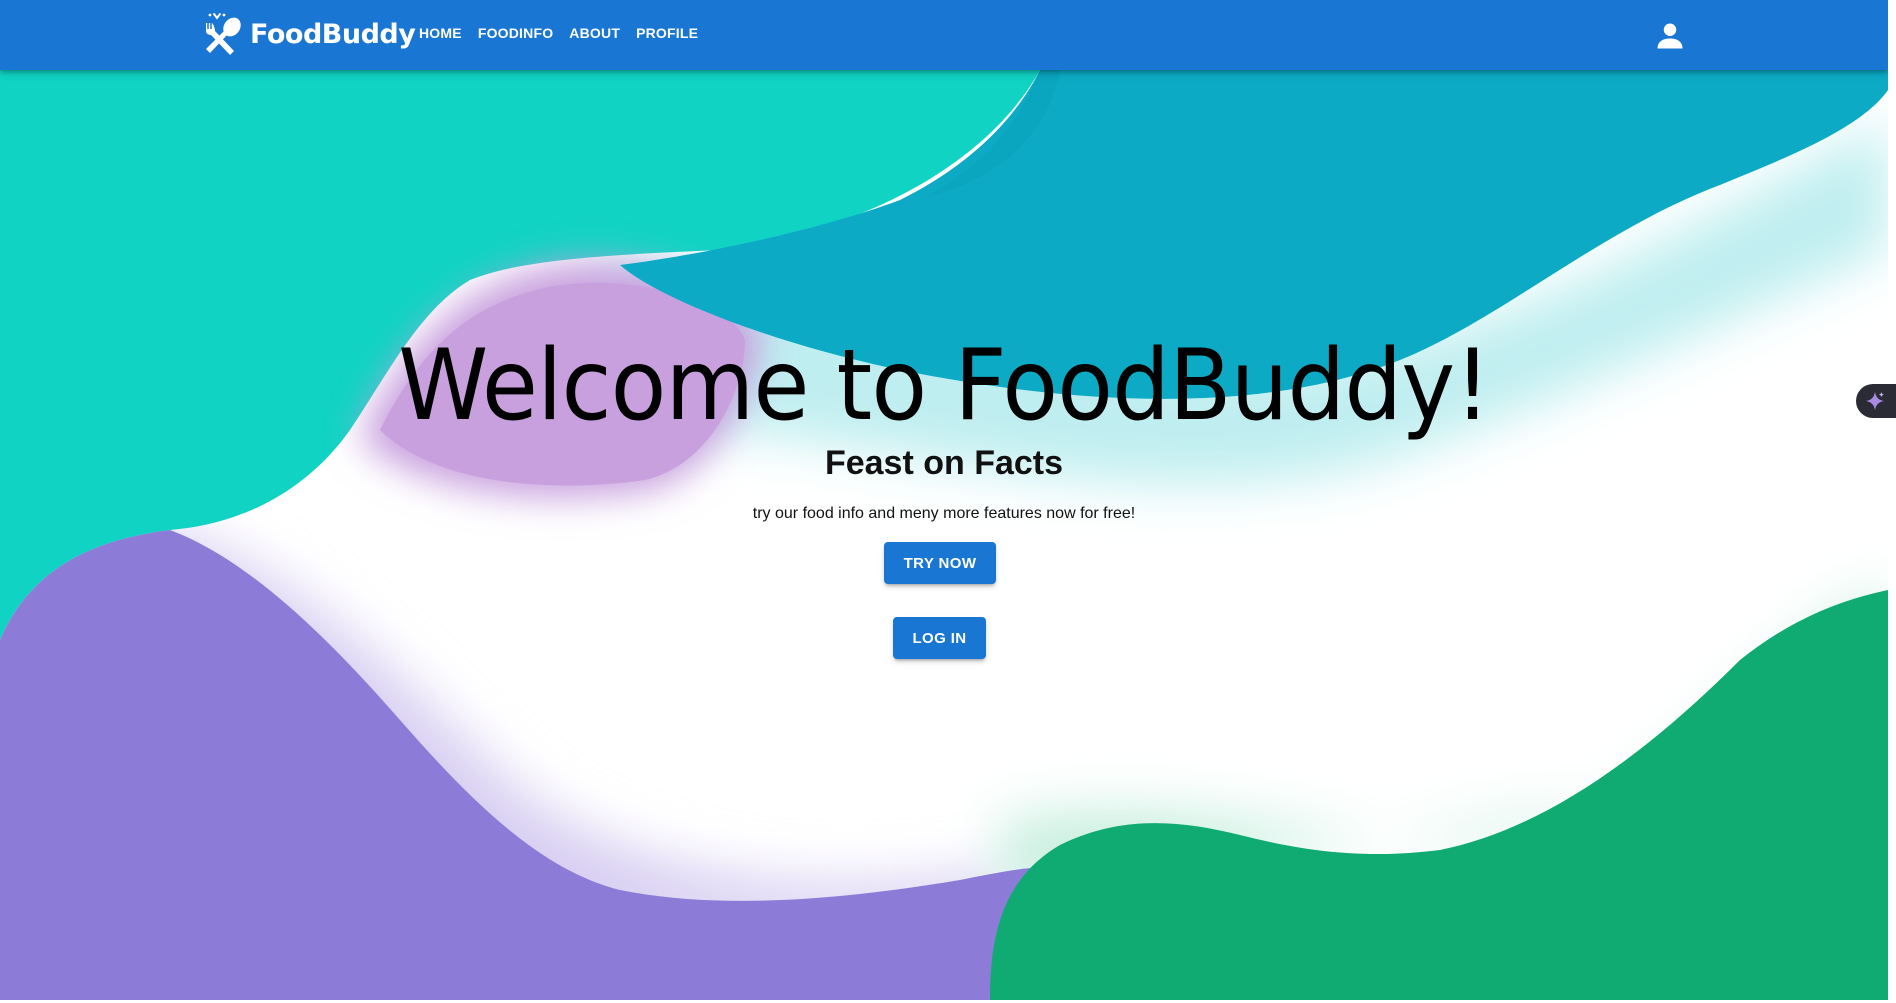  I want to click on nav-foodinfo: FOODINFO, so click(515, 33).